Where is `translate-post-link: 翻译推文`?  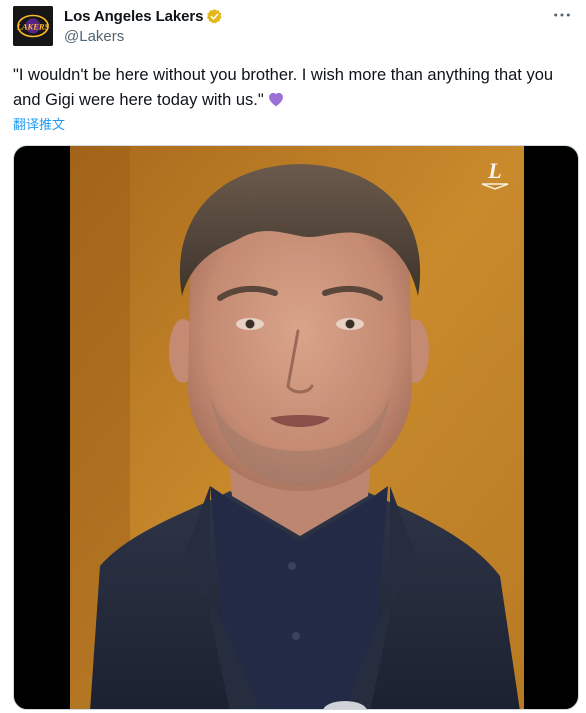
translate-post-link: 翻译推文 is located at coordinates (39, 123).